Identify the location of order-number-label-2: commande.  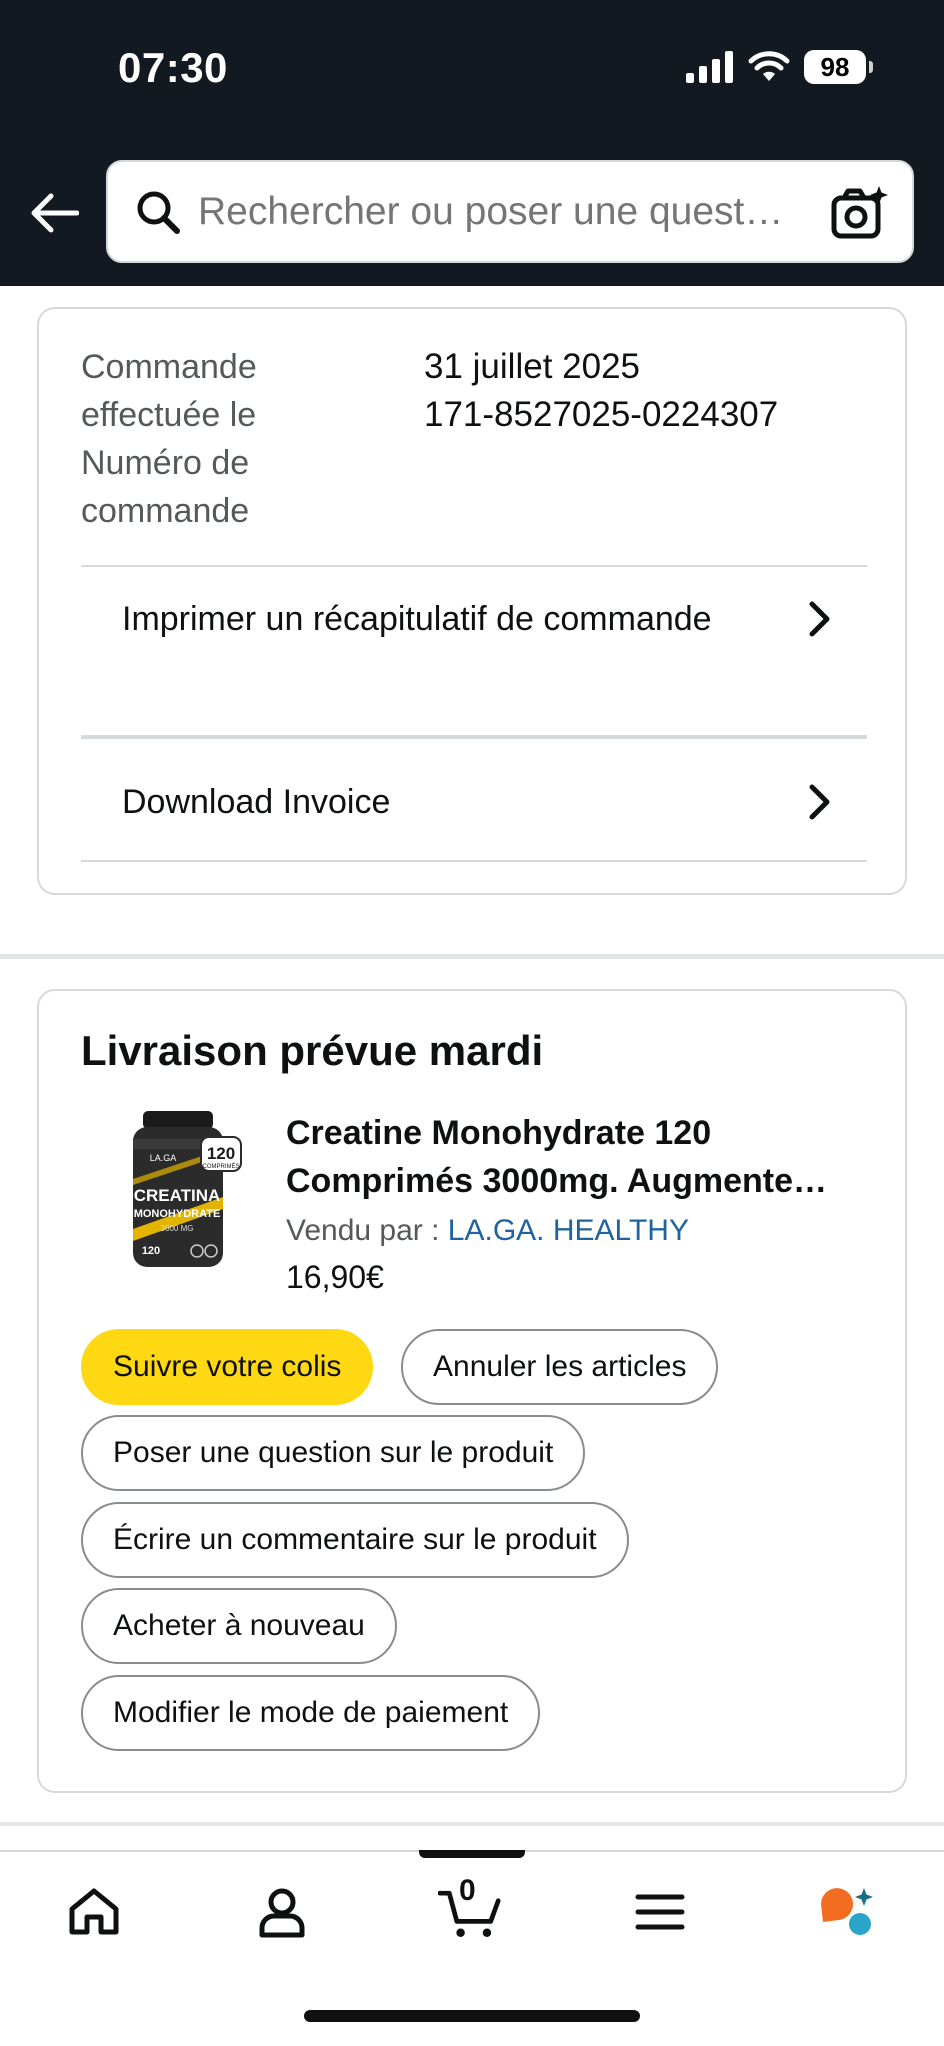
(165, 511).